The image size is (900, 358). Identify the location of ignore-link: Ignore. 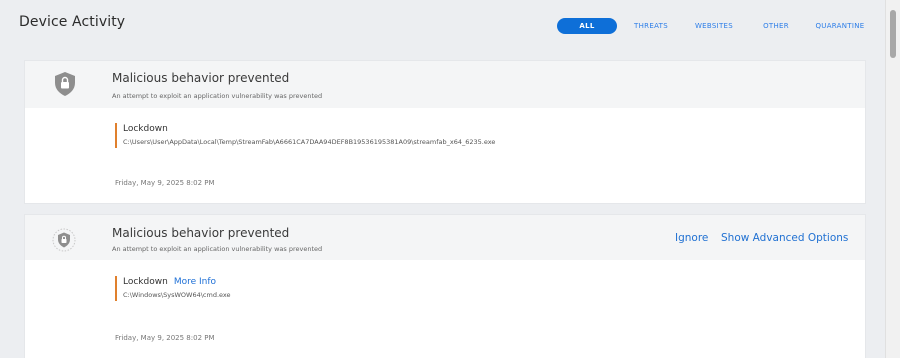
(691, 238).